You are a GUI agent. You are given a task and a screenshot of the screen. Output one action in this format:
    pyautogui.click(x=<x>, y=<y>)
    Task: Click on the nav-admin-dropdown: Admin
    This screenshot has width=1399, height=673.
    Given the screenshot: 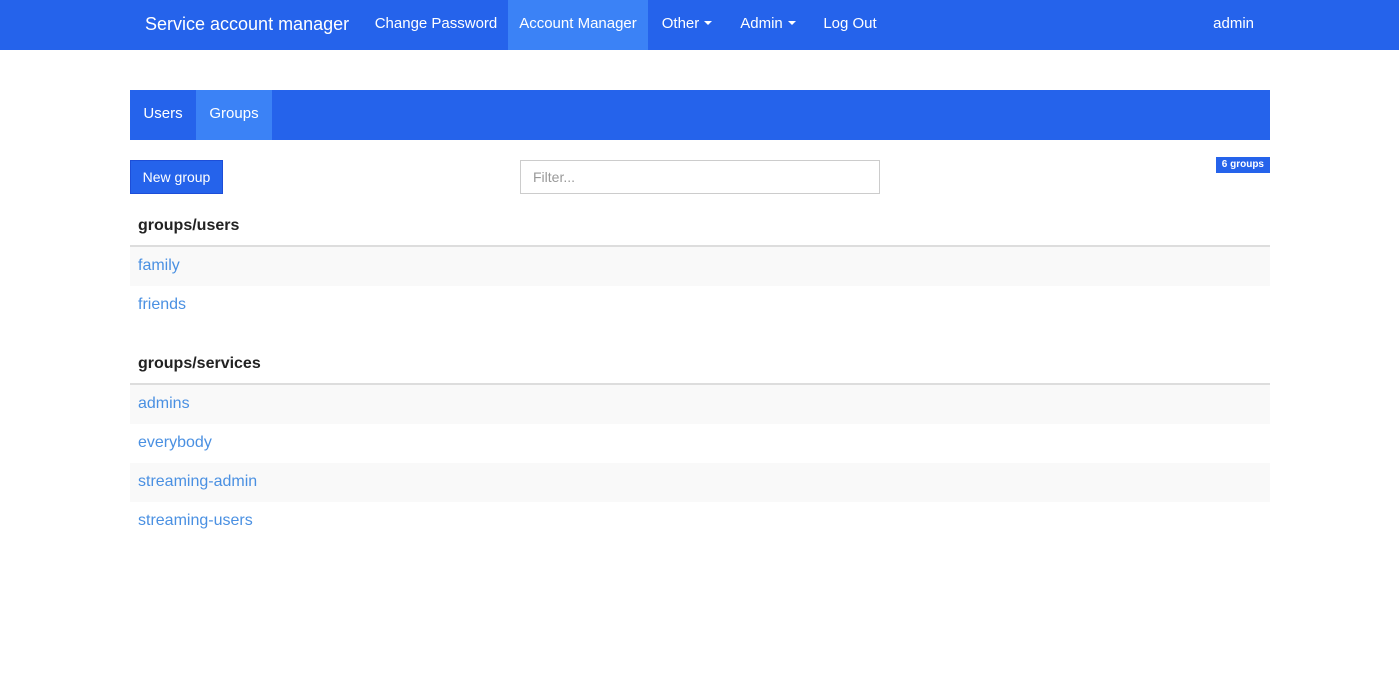 What is the action you would take?
    pyautogui.click(x=768, y=25)
    